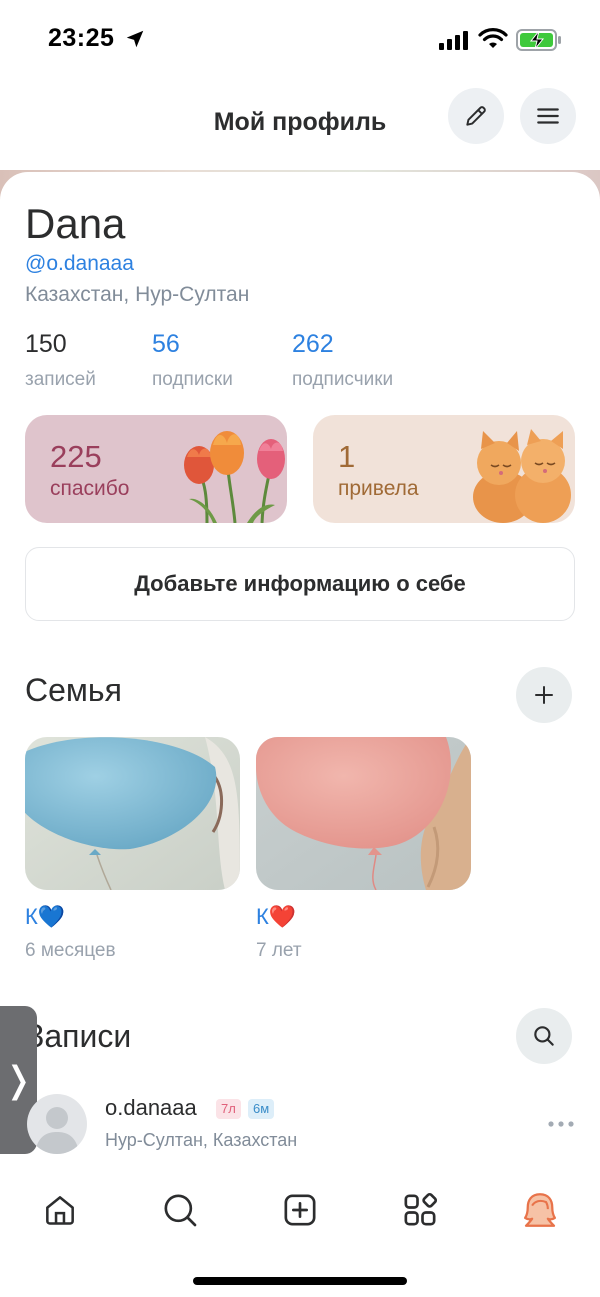 The width and height of the screenshot is (600, 1297). Describe the element at coordinates (378, 488) in the screenshot. I see `brought-label: привела` at that location.